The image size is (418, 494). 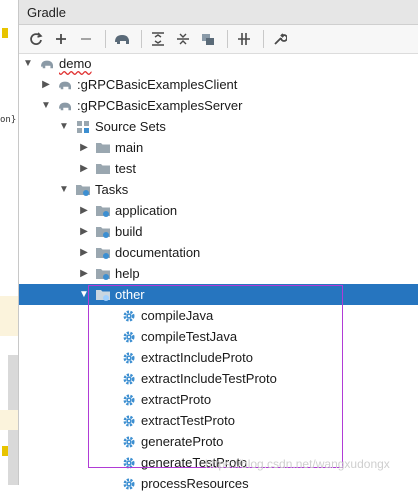 I want to click on task-item: extractIncludeProto, so click(x=218, y=357).